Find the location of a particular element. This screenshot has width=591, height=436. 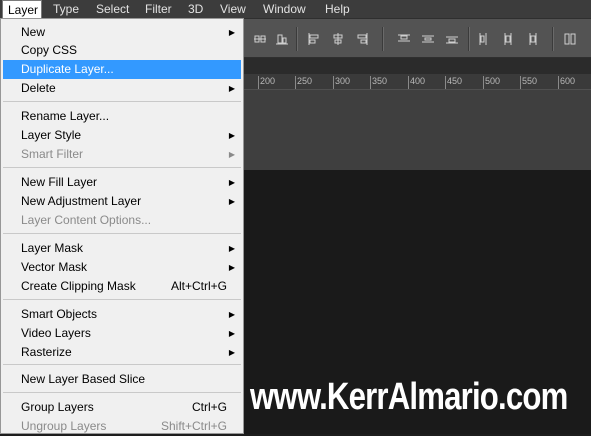

menu-item-copy-css: Copy CSS is located at coordinates (122, 50).